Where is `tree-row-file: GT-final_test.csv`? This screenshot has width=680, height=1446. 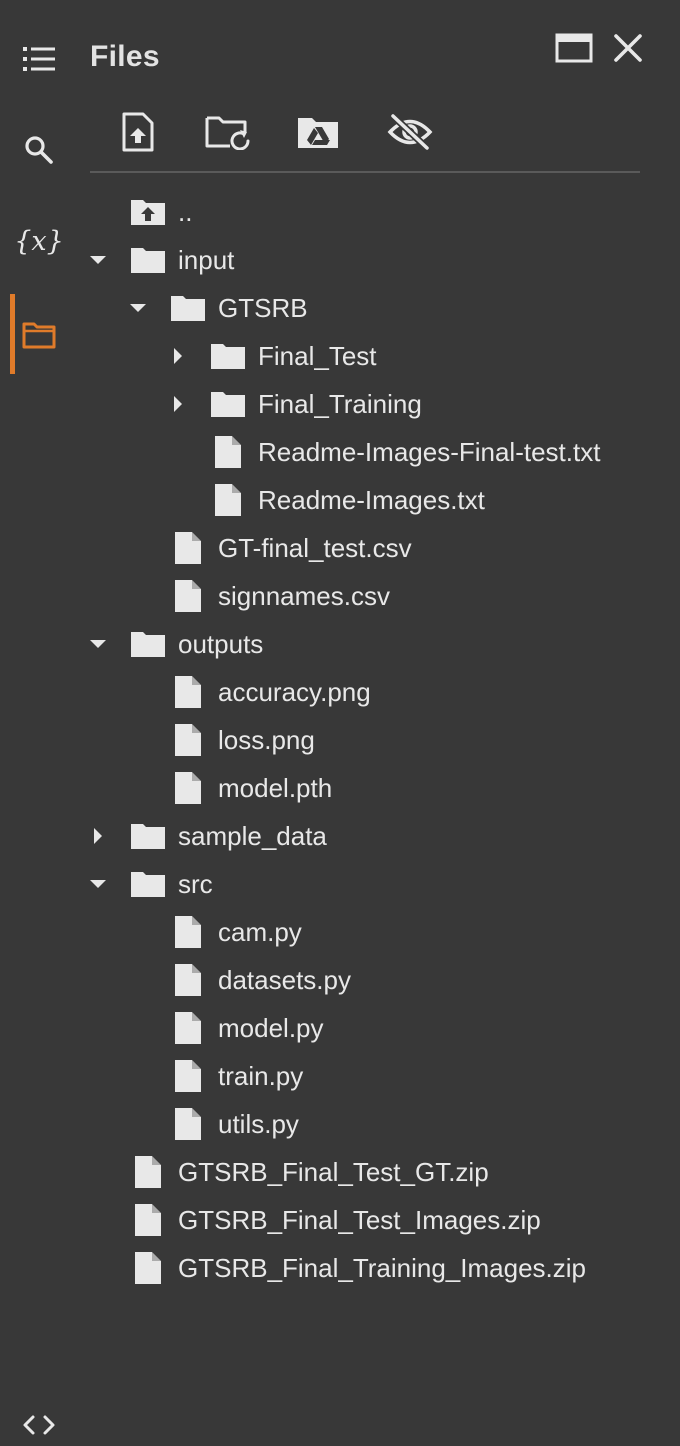
tree-row-file: GT-final_test.csv is located at coordinates (340, 548).